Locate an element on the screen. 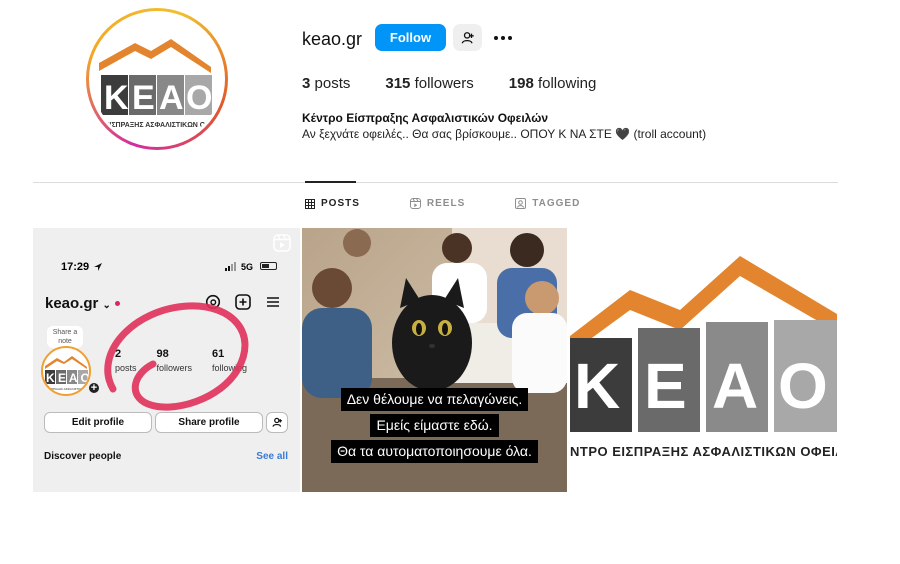  create-icon is located at coordinates (243, 302).